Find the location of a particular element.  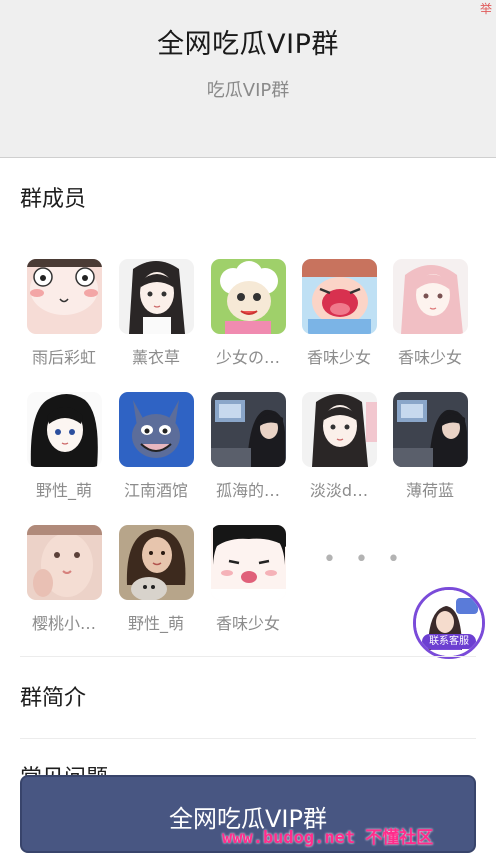

pink-hair-girl-avatar is located at coordinates (430, 296).